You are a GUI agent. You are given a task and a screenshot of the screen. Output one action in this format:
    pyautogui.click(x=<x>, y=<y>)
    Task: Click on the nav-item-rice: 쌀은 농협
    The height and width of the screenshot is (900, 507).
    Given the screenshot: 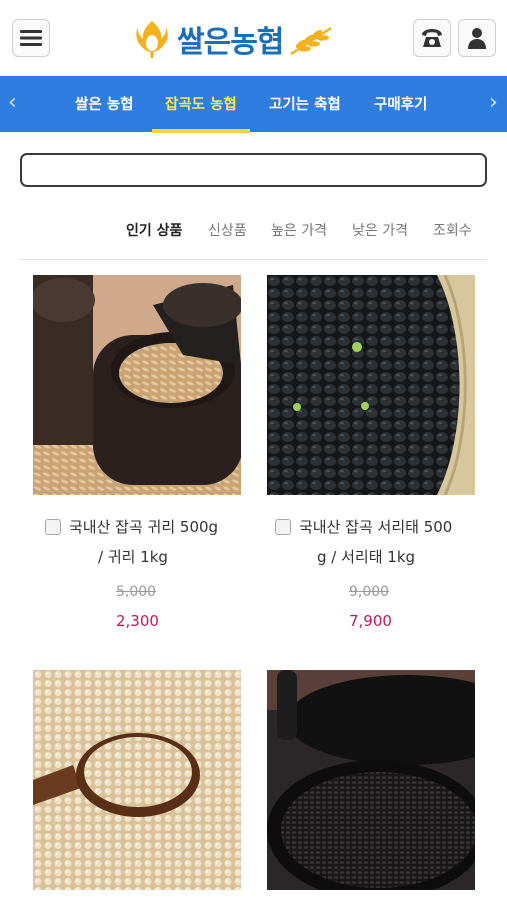 What is the action you would take?
    pyautogui.click(x=104, y=103)
    